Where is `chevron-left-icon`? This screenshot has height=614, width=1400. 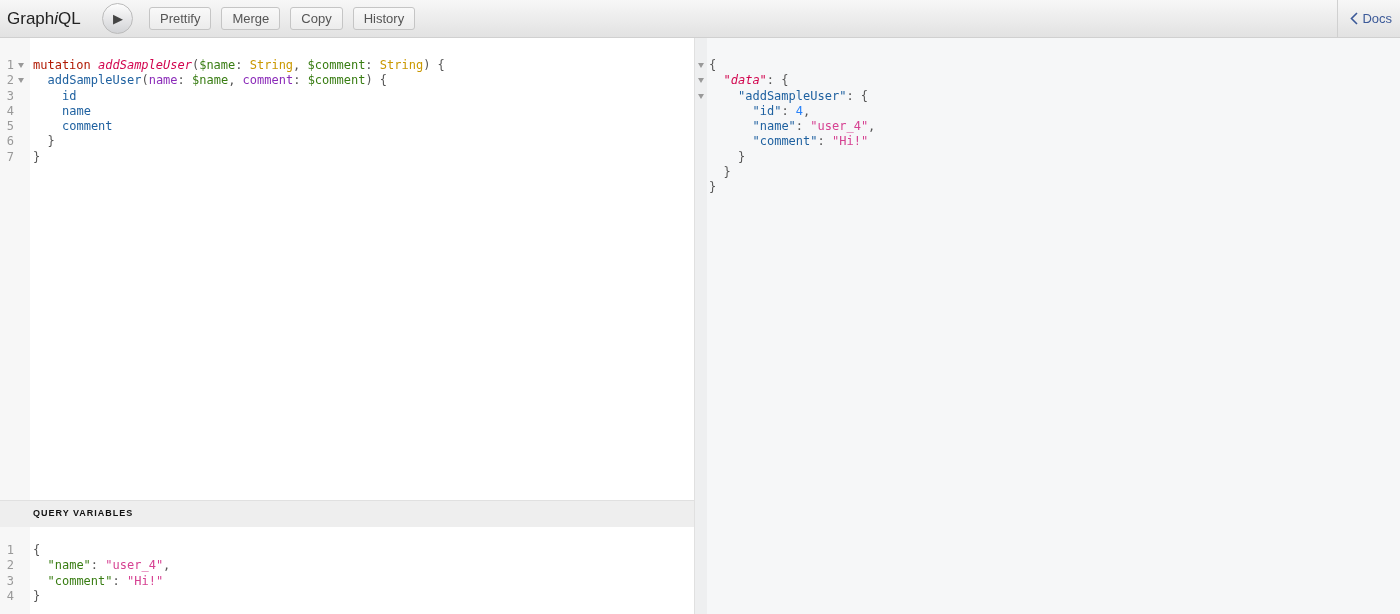 chevron-left-icon is located at coordinates (1354, 18).